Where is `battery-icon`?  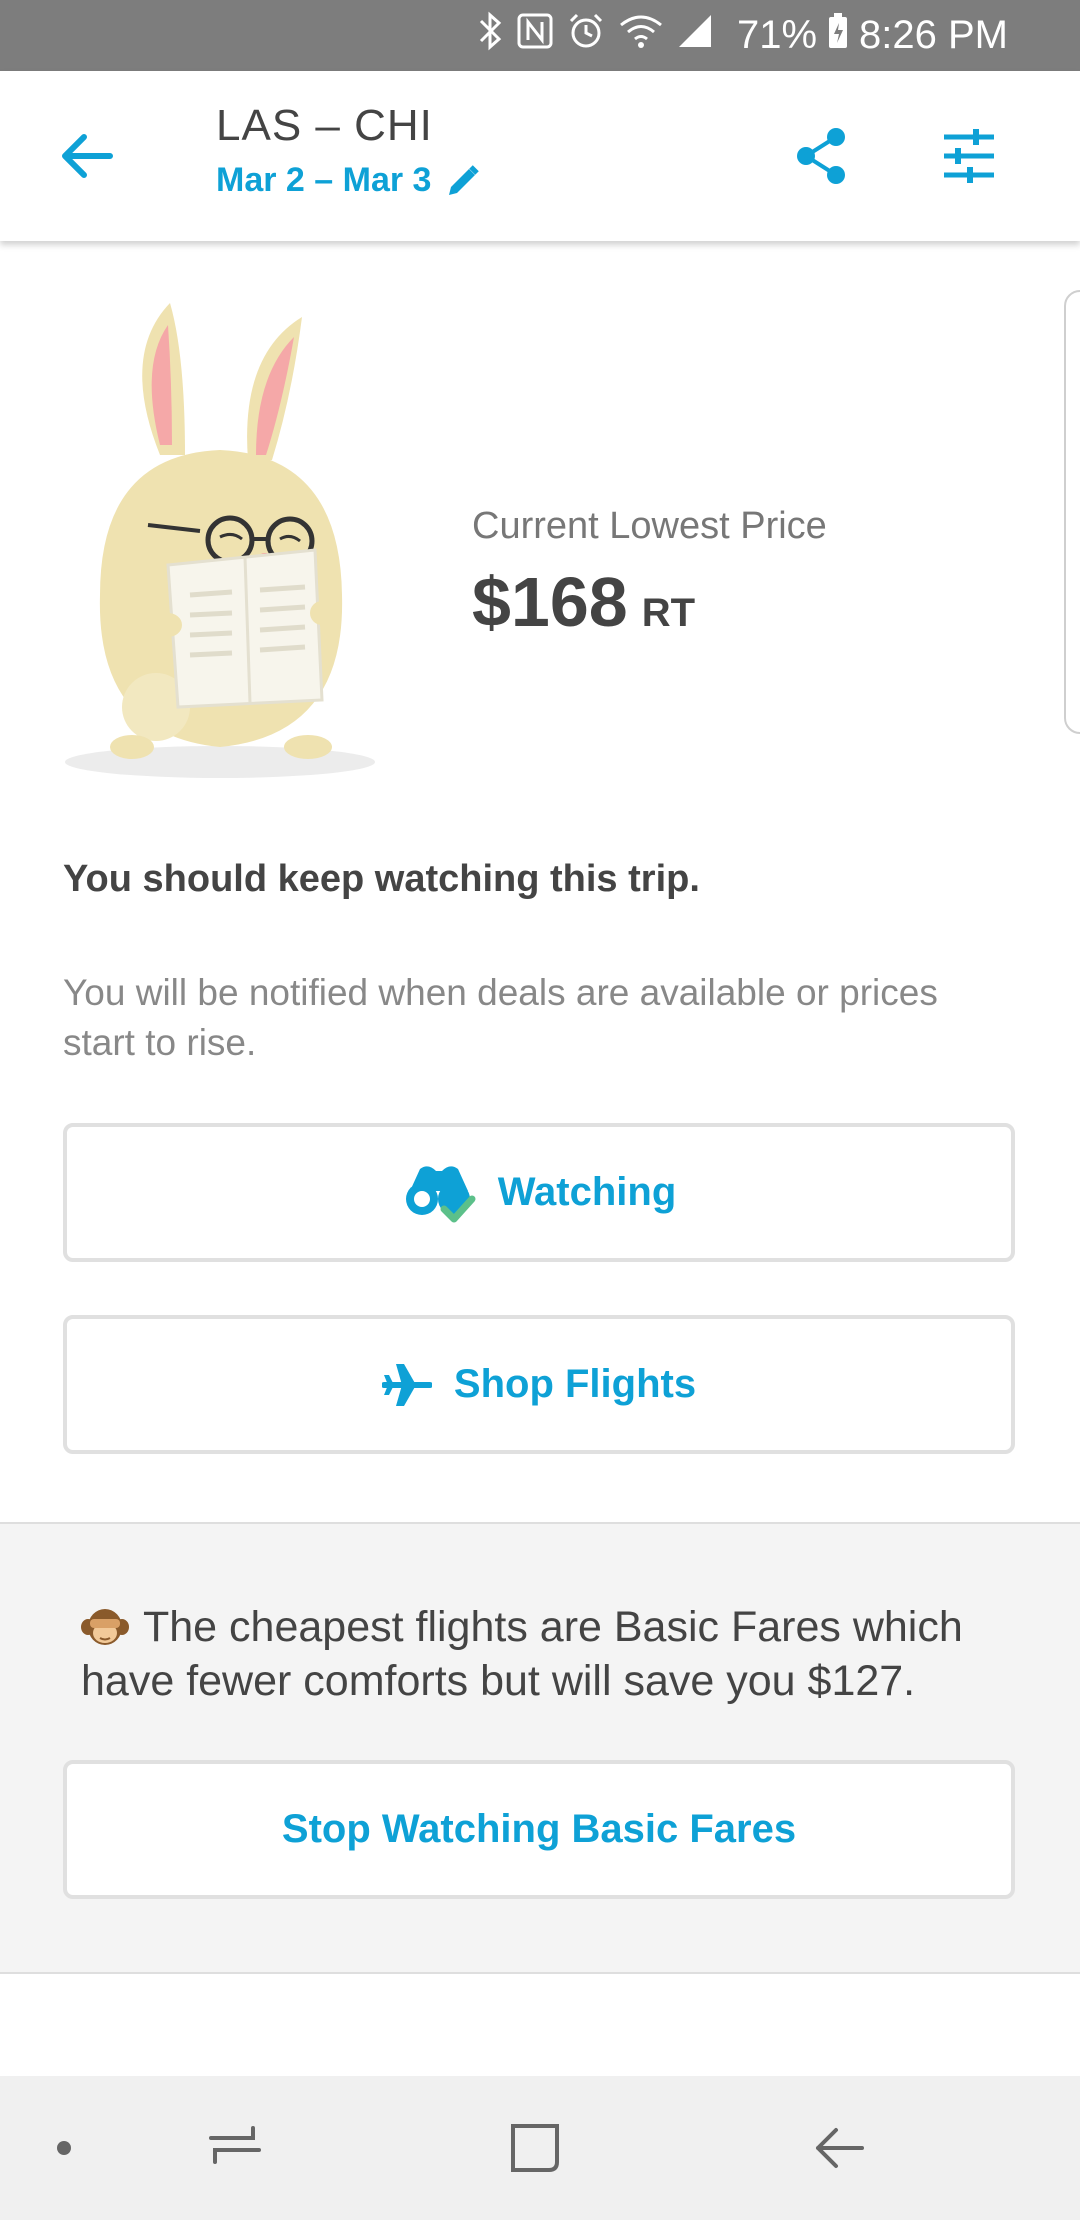 battery-icon is located at coordinates (838, 36).